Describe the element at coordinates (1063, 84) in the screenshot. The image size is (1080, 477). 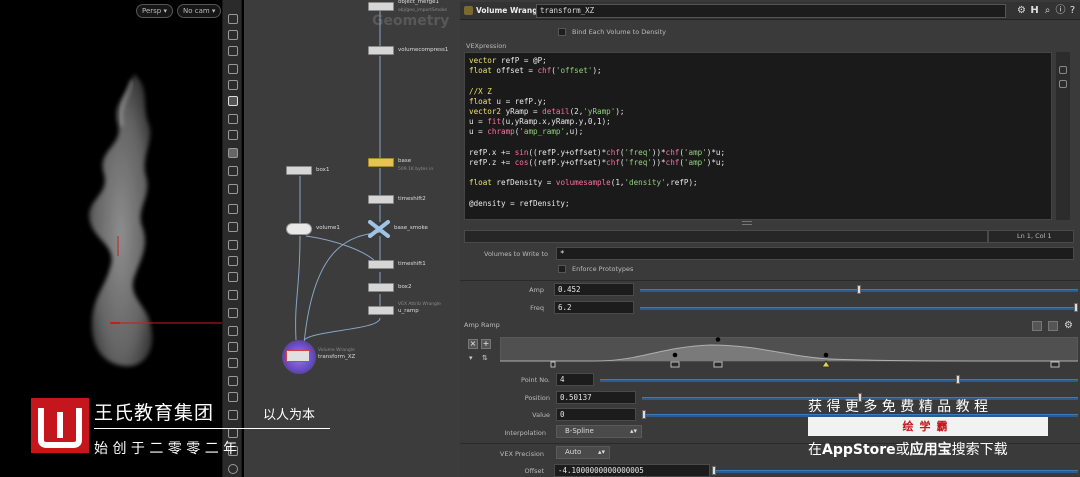
I see `vex-menu-icon` at that location.